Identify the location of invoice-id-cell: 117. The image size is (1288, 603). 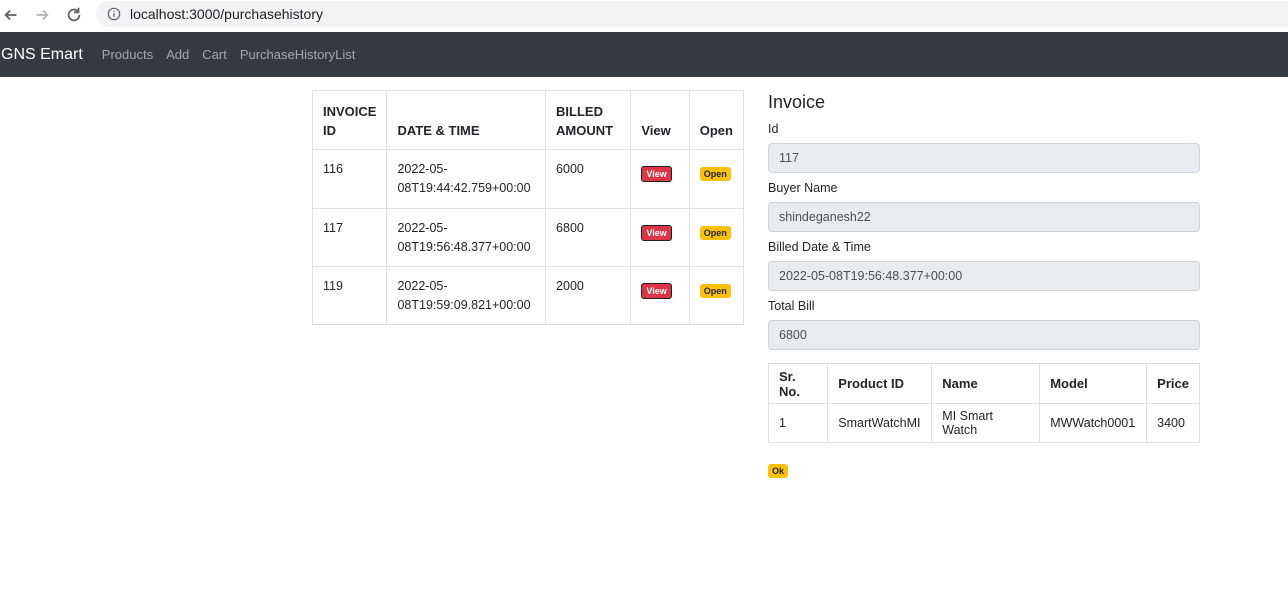
(349, 237).